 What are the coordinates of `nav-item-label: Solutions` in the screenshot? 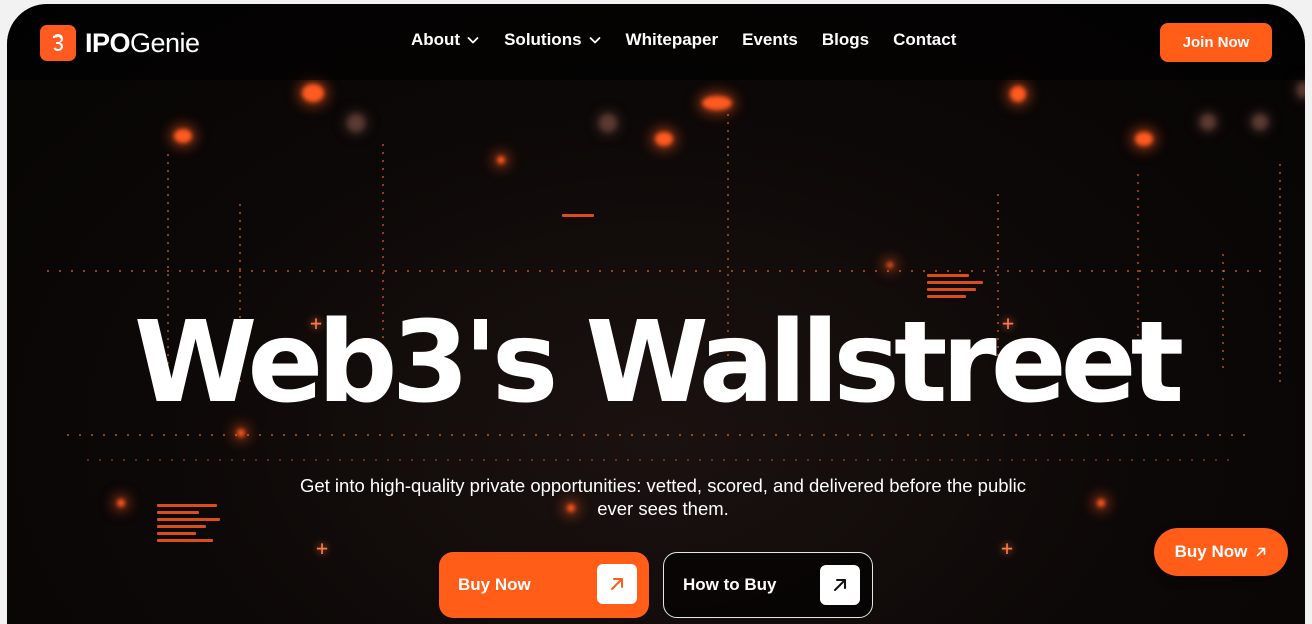 It's located at (543, 39).